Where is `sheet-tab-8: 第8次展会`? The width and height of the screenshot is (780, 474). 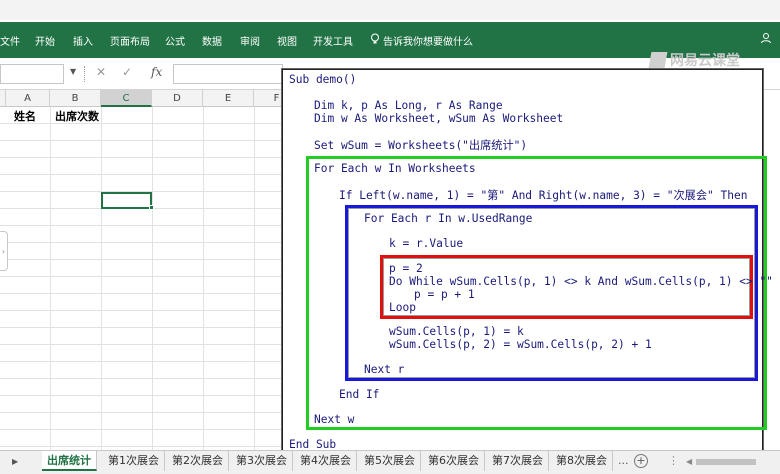 sheet-tab-8: 第8次展会 is located at coordinates (582, 461).